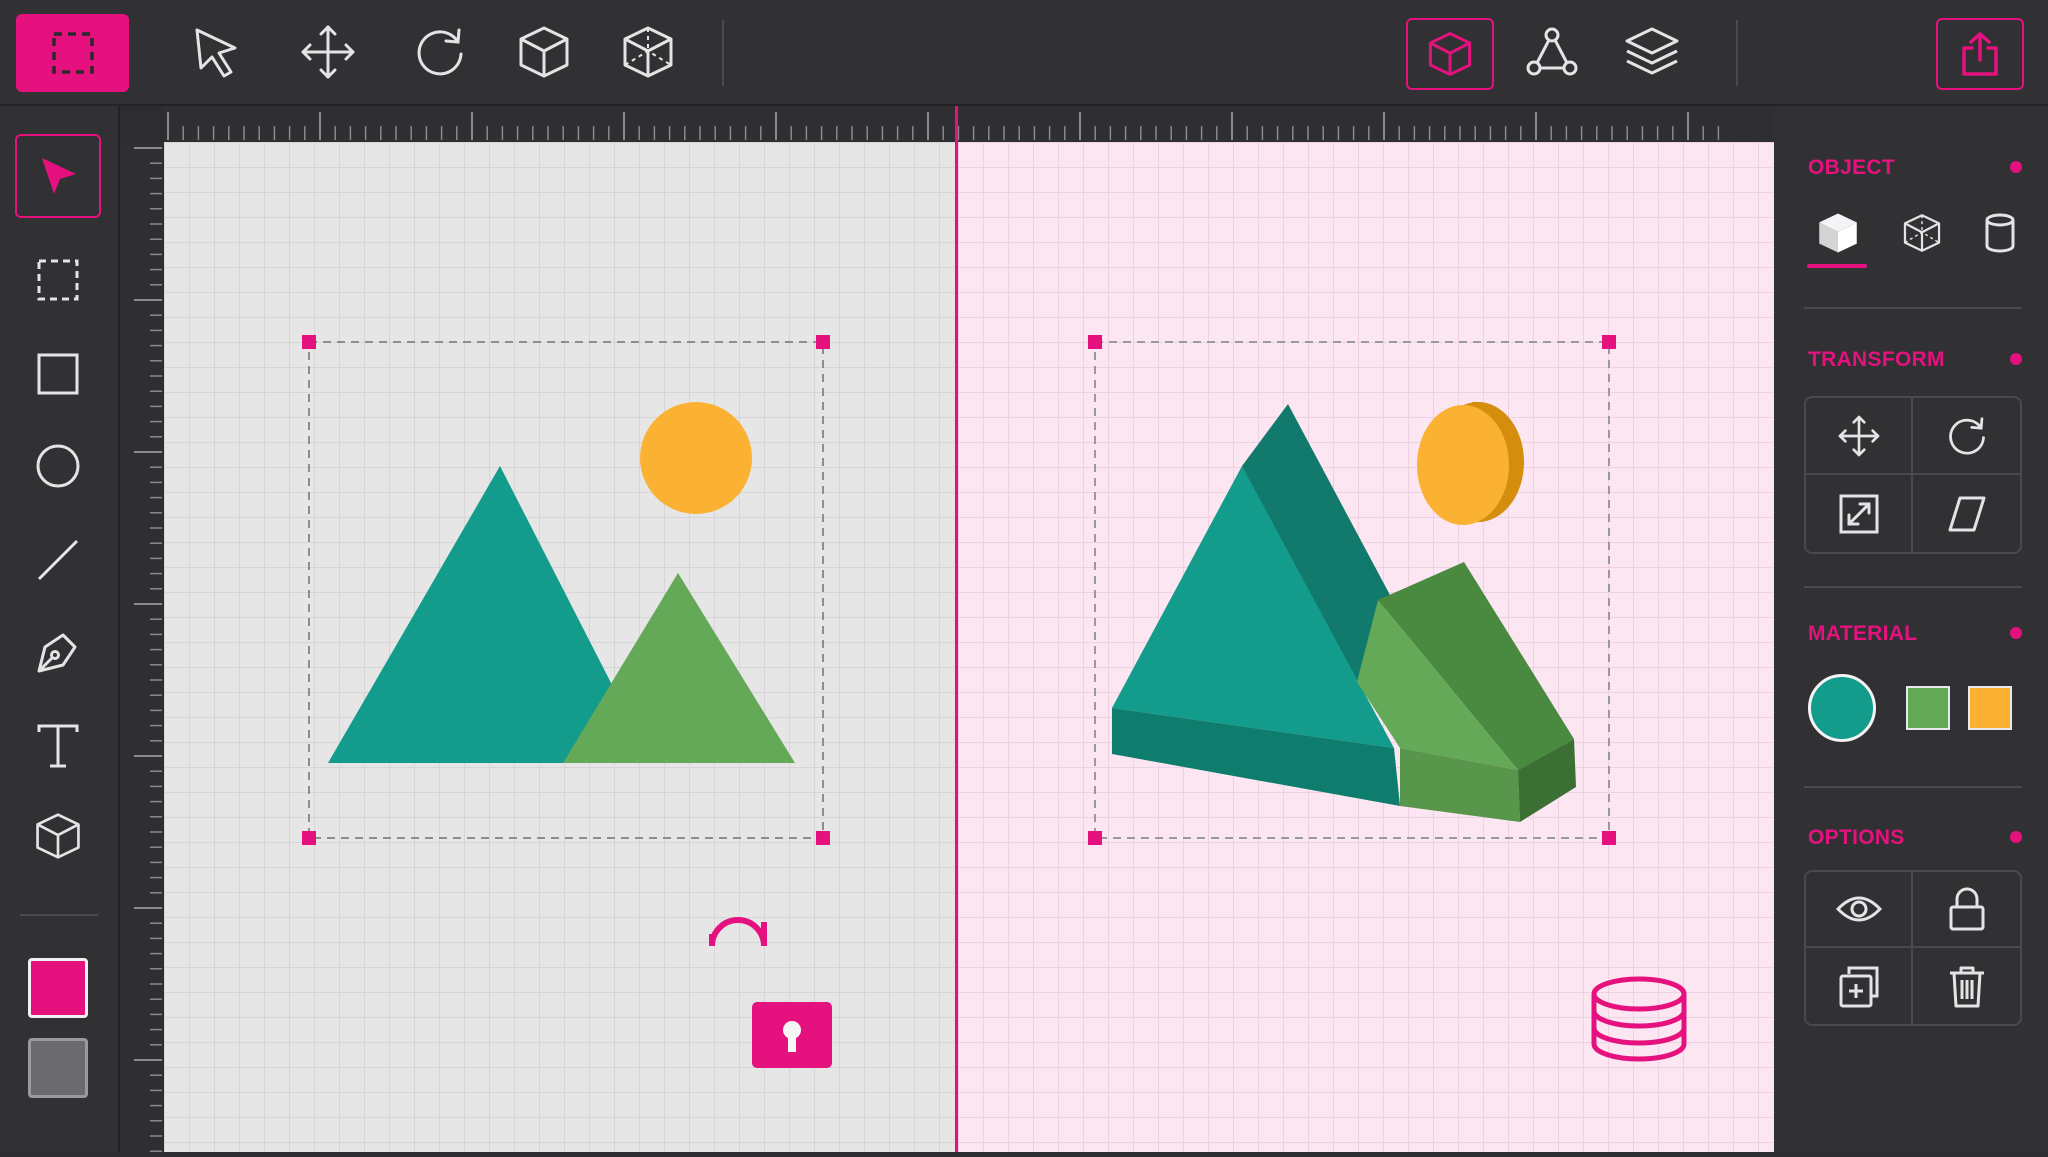 The image size is (2048, 1157). What do you see at coordinates (58, 280) in the screenshot?
I see `marquee-icon` at bounding box center [58, 280].